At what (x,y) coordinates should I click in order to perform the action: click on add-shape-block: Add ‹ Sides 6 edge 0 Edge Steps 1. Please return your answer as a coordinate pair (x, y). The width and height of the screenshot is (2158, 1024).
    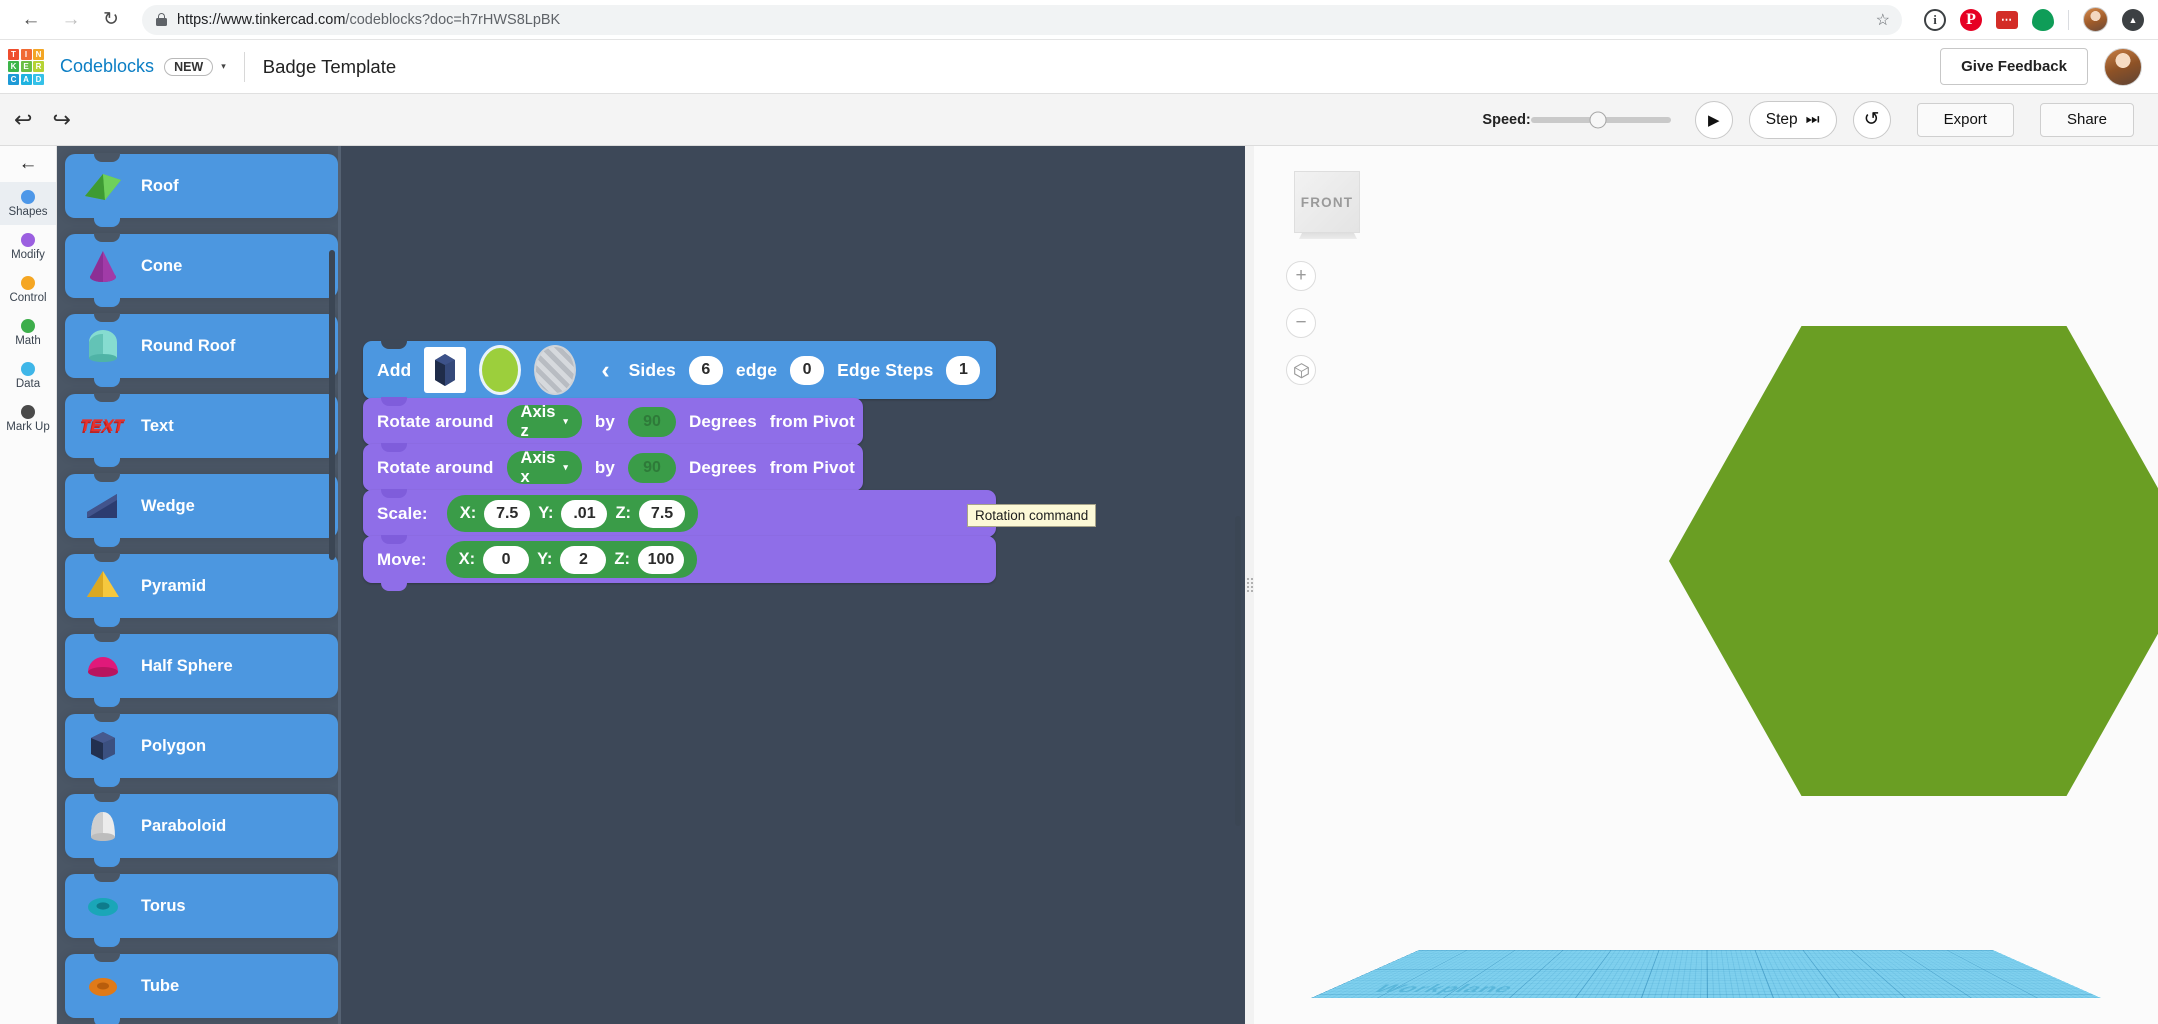
    Looking at the image, I should click on (680, 369).